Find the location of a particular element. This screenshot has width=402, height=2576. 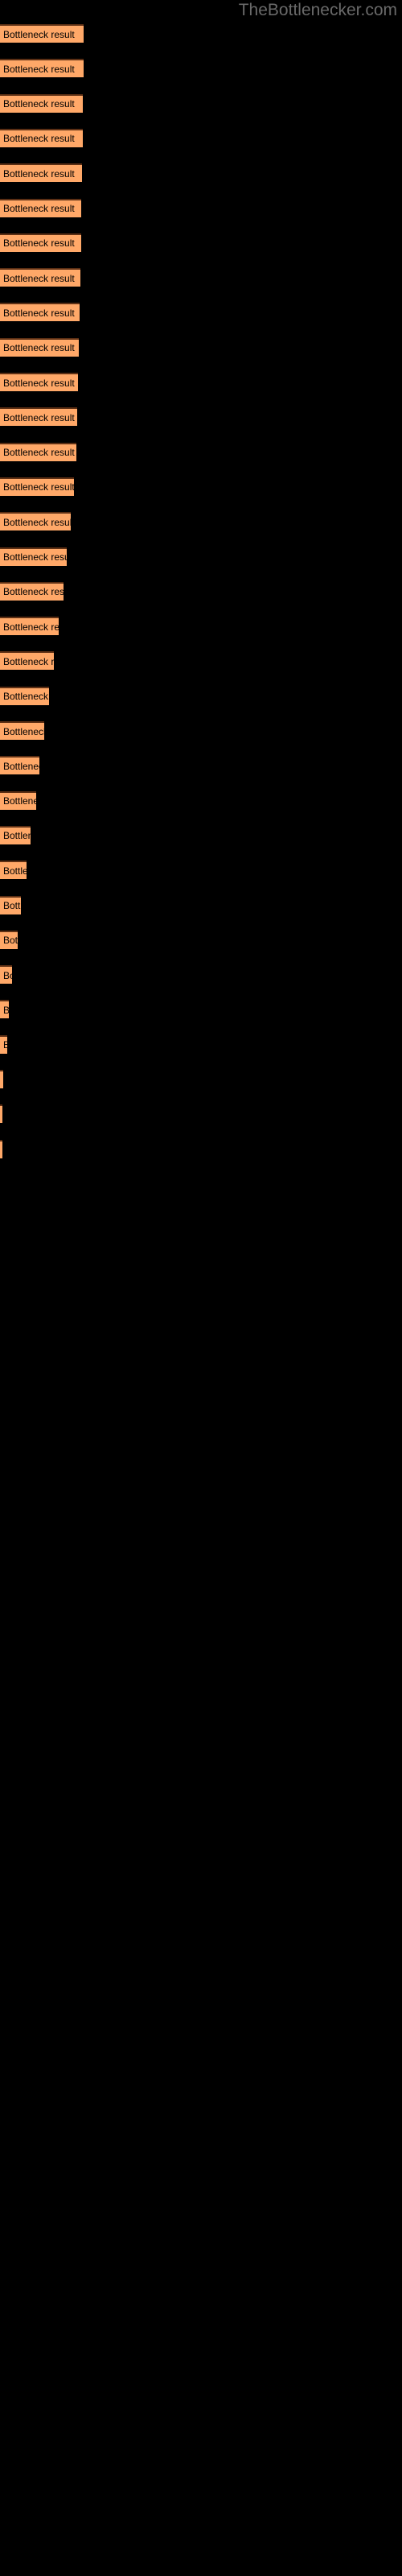

bar-4: Bottleneck result is located at coordinates (41, 137).